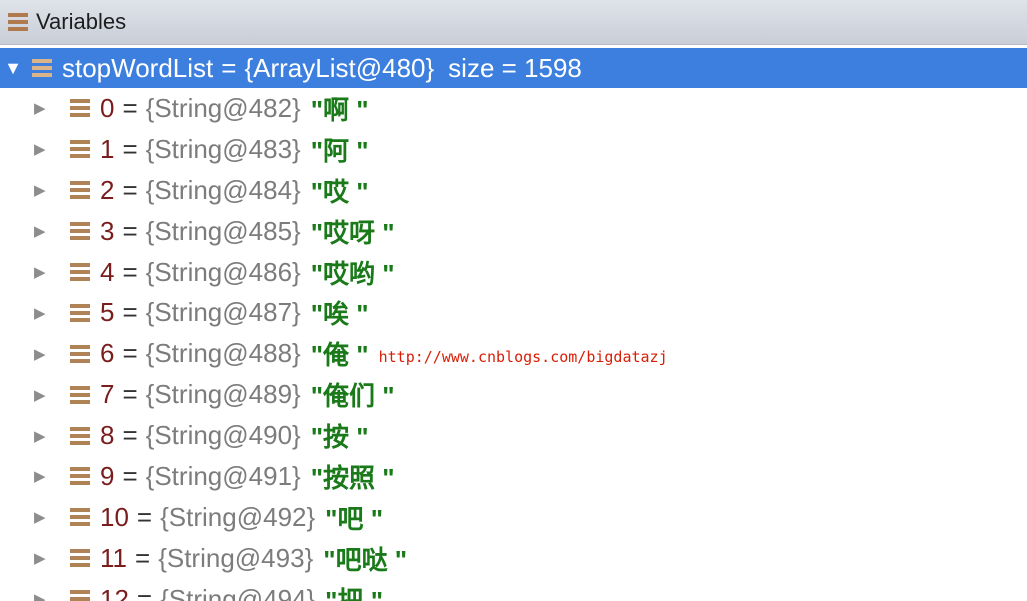 The height and width of the screenshot is (601, 1027). What do you see at coordinates (339, 67) in the screenshot?
I see `variable-type: {ArrayList@480}` at bounding box center [339, 67].